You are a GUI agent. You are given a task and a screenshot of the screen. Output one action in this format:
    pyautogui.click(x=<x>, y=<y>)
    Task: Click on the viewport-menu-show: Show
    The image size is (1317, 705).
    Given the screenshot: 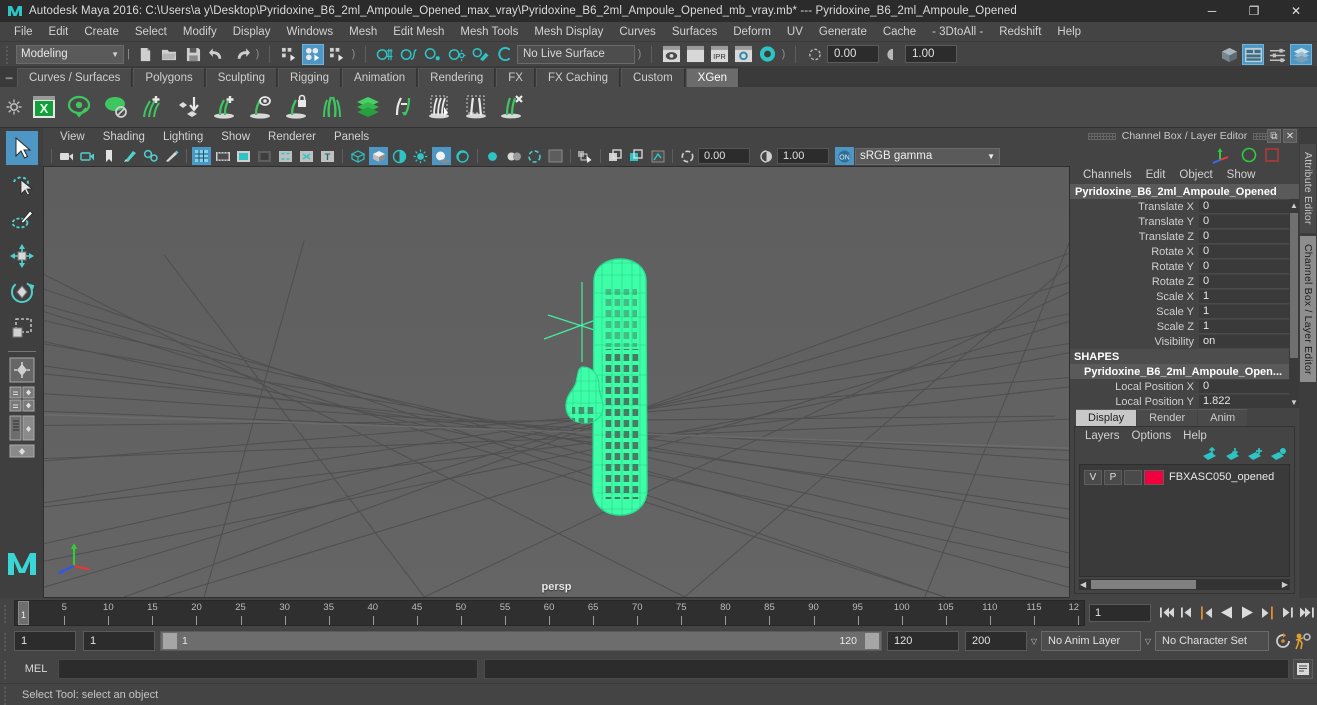 What is the action you would take?
    pyautogui.click(x=235, y=137)
    